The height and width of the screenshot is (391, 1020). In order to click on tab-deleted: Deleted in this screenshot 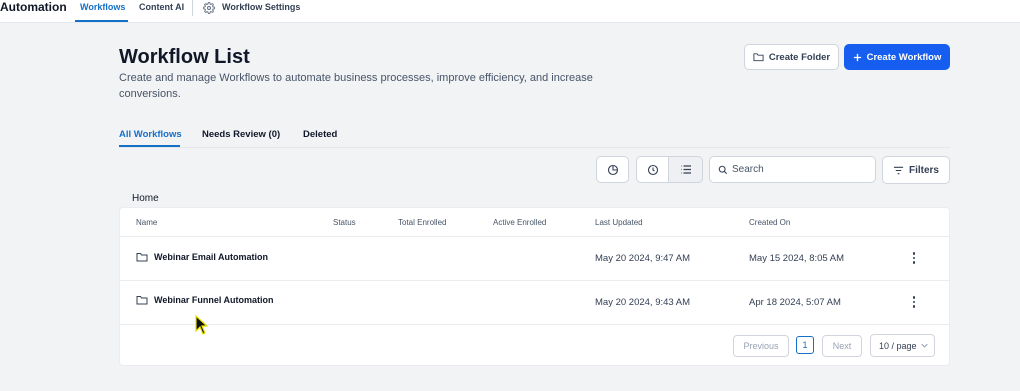, I will do `click(320, 134)`.